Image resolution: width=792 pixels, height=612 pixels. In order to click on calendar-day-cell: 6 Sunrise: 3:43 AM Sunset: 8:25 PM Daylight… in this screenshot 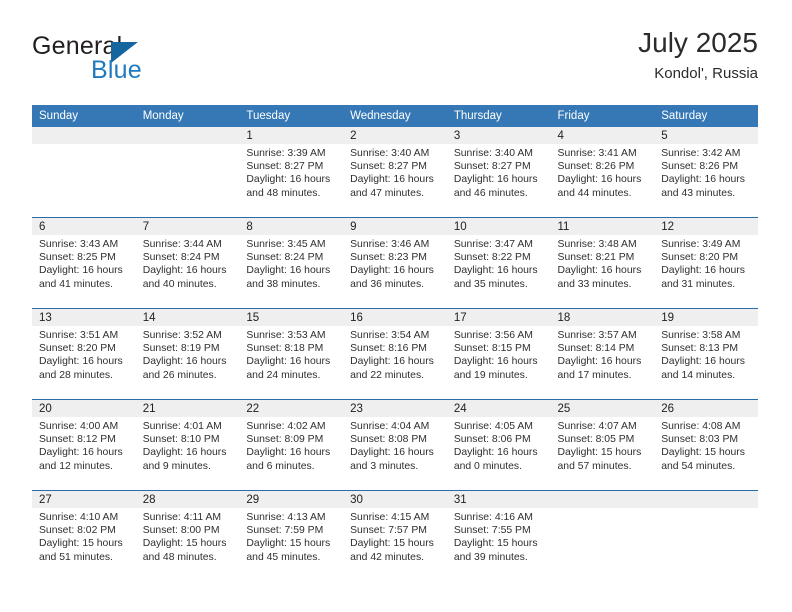, I will do `click(84, 263)`.